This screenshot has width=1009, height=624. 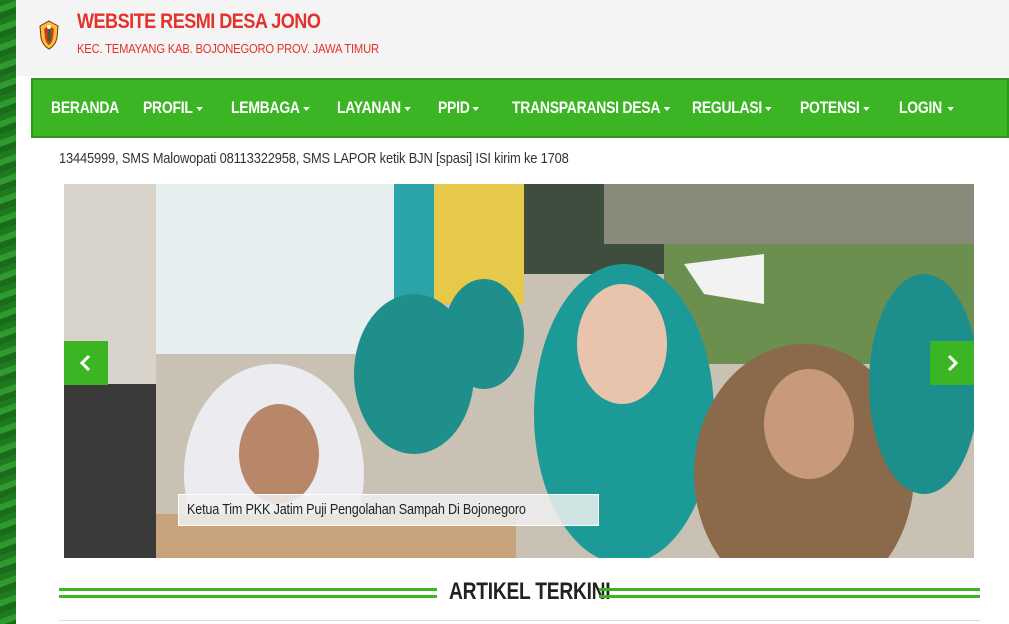 I want to click on nav-item-potensi: POTENSI, so click(x=835, y=108).